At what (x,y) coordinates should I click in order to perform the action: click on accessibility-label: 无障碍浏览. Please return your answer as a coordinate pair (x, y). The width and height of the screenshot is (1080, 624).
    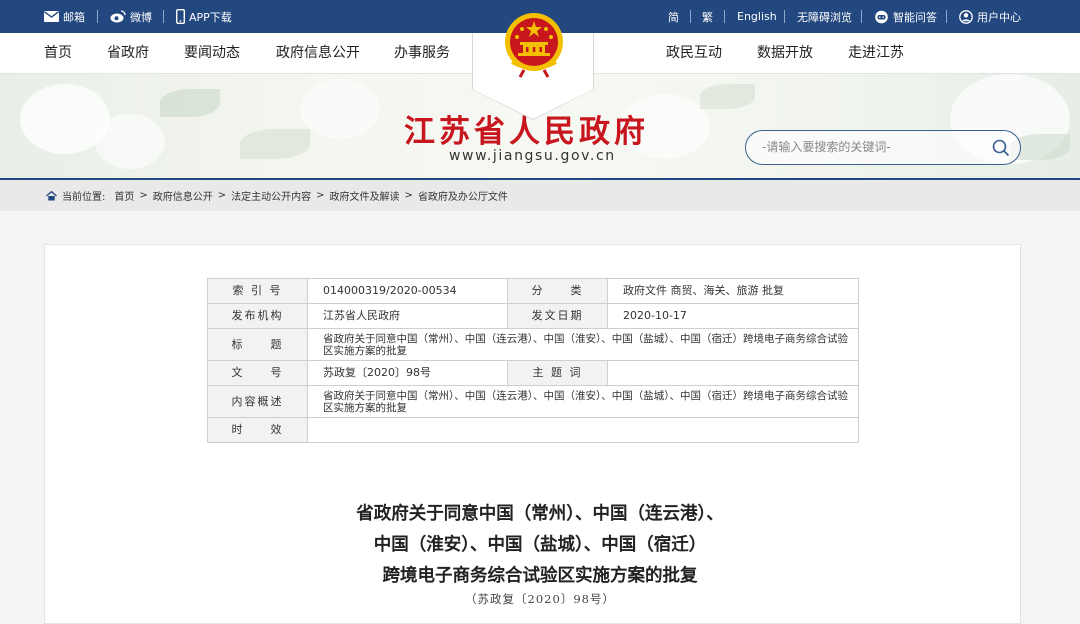
    Looking at the image, I should click on (824, 17).